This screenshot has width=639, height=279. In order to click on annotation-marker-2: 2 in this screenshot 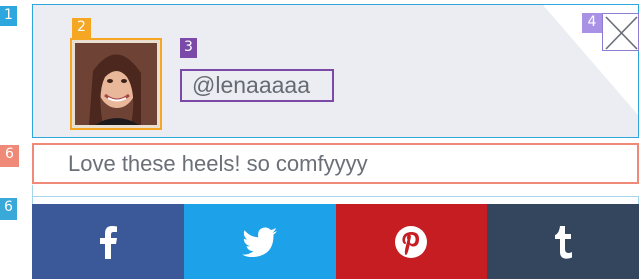, I will do `click(81, 28)`.